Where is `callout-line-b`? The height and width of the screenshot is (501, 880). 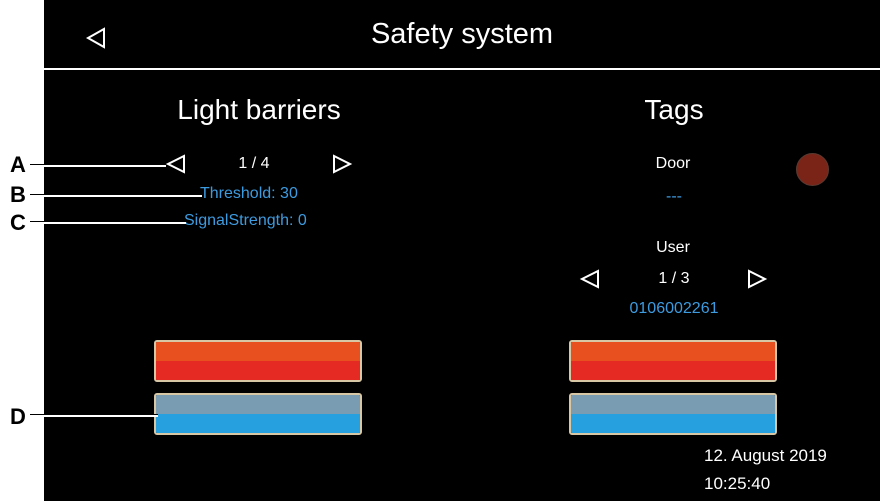 callout-line-b is located at coordinates (116, 195).